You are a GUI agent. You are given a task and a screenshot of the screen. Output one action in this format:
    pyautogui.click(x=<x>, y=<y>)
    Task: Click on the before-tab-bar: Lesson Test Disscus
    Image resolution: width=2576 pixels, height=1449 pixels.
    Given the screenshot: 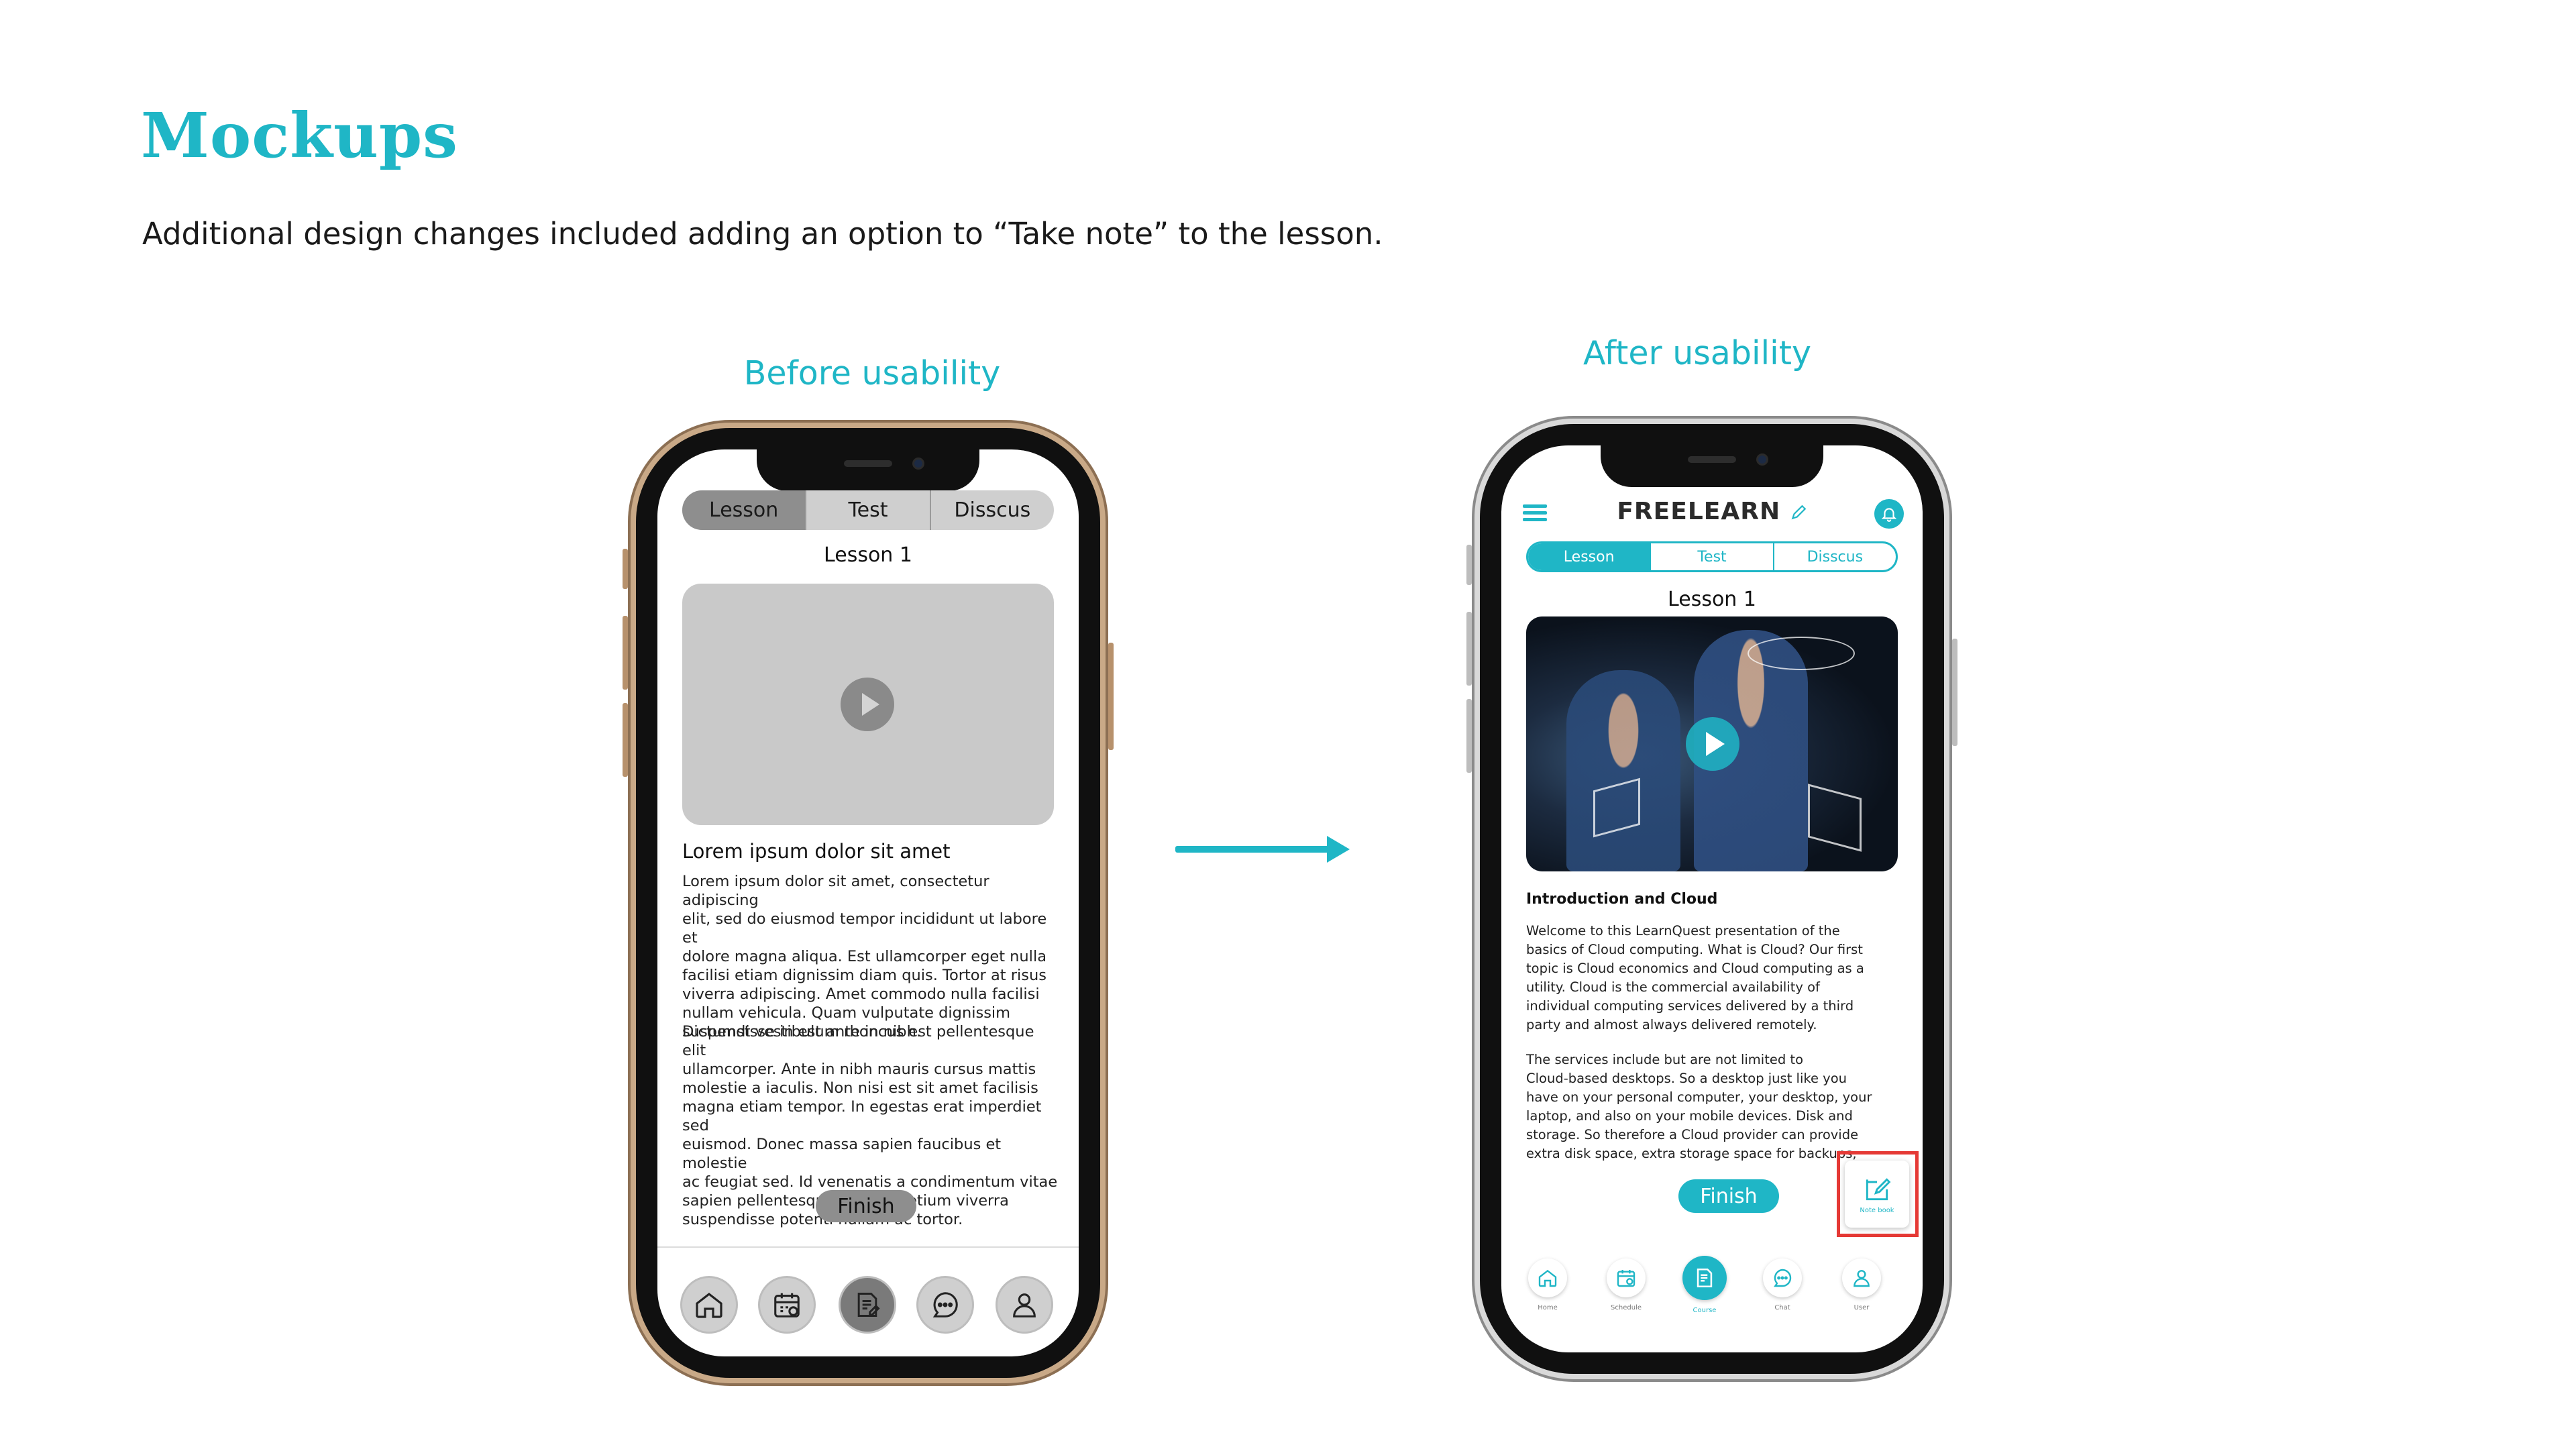 What is the action you would take?
    pyautogui.click(x=868, y=510)
    